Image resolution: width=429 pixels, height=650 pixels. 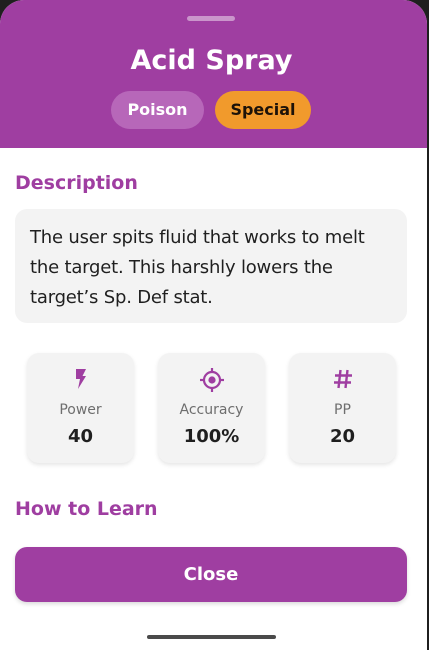 What do you see at coordinates (211, 60) in the screenshot?
I see `move-title: Acid Spray` at bounding box center [211, 60].